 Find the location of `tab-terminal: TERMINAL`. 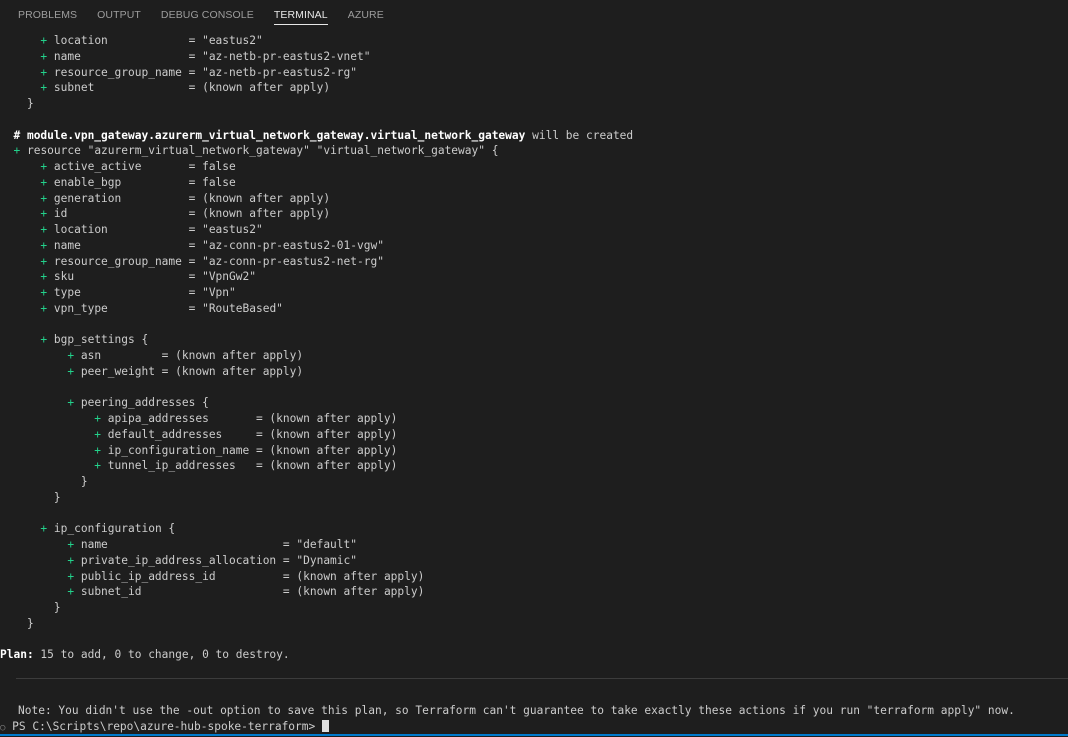

tab-terminal: TERMINAL is located at coordinates (301, 15).